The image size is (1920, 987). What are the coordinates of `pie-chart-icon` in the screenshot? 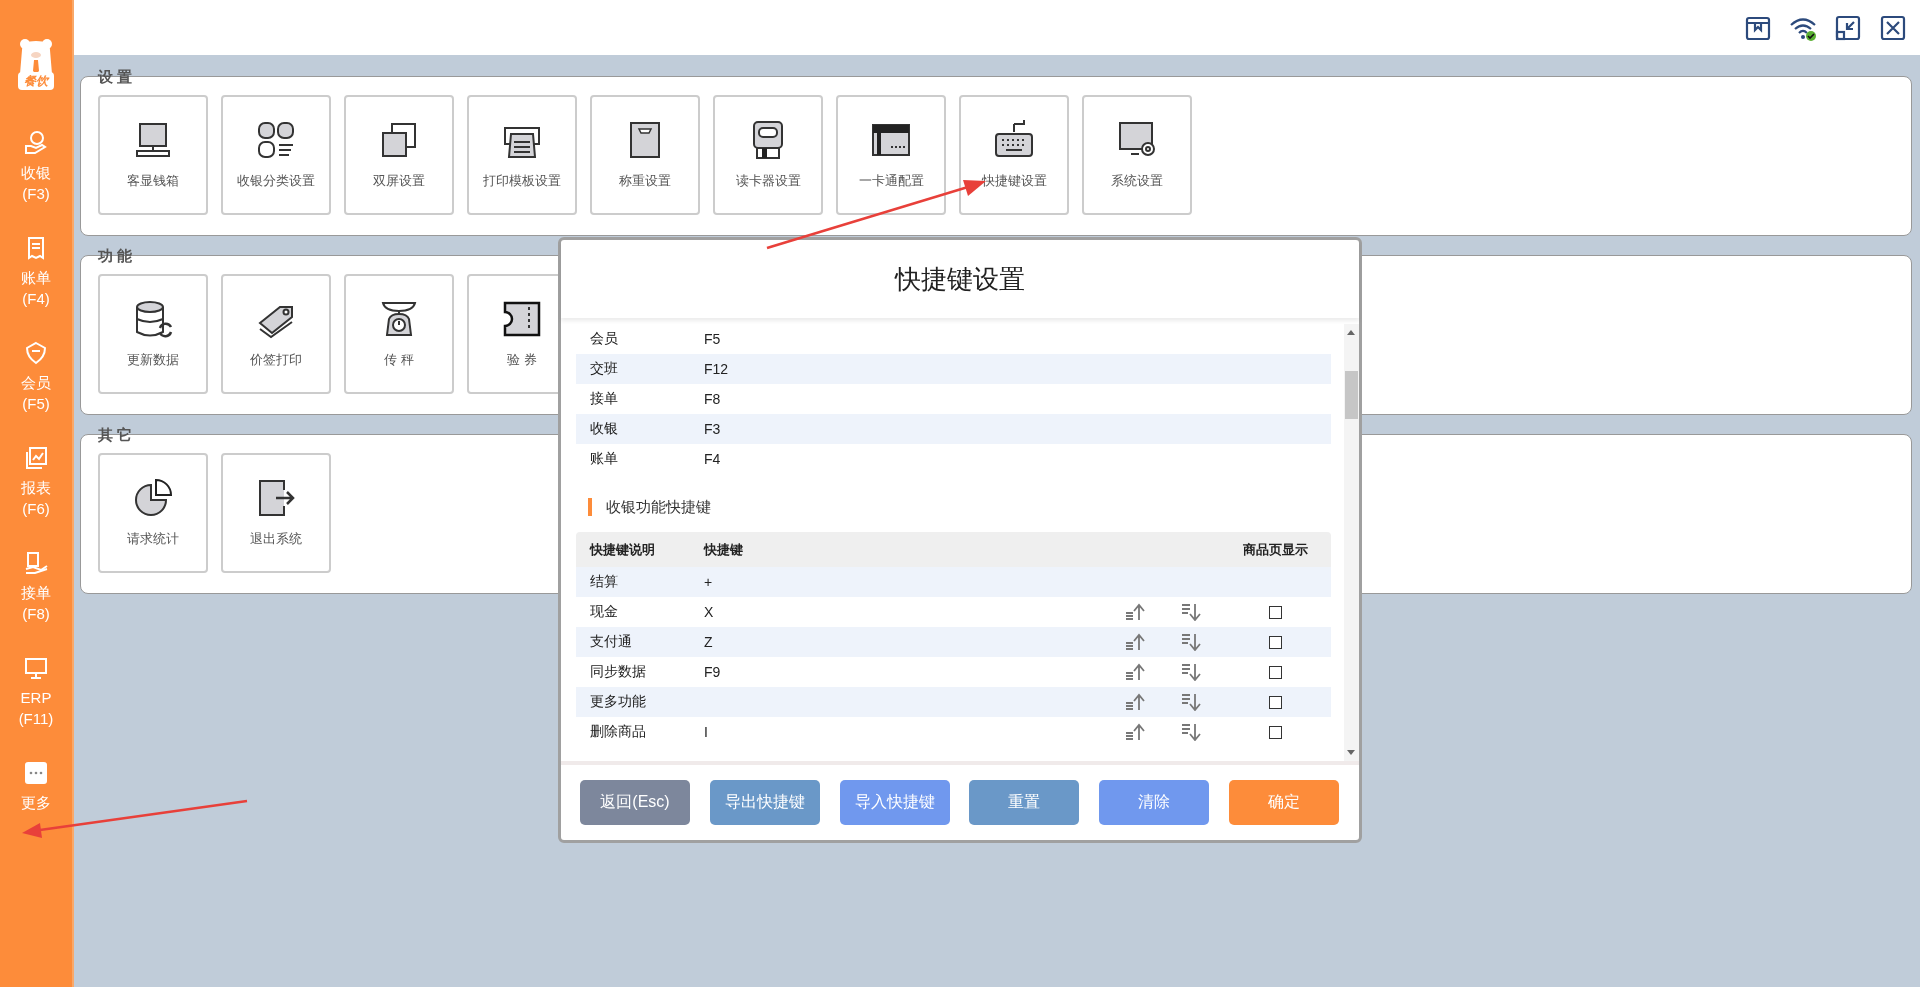 It's located at (153, 498).